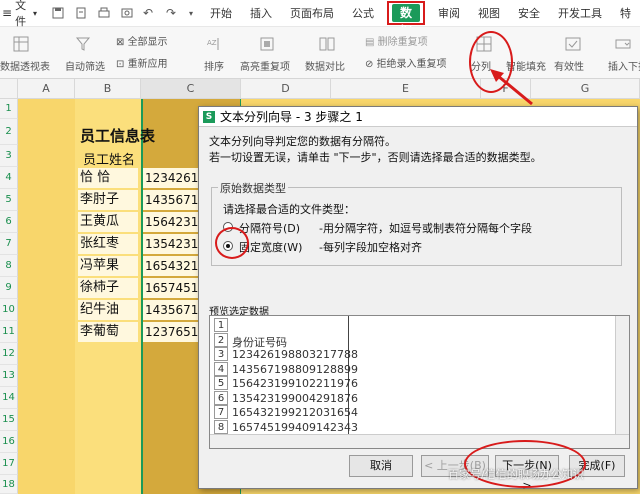 This screenshot has width=640, height=494. I want to click on sort-button: 排序, so click(214, 65).